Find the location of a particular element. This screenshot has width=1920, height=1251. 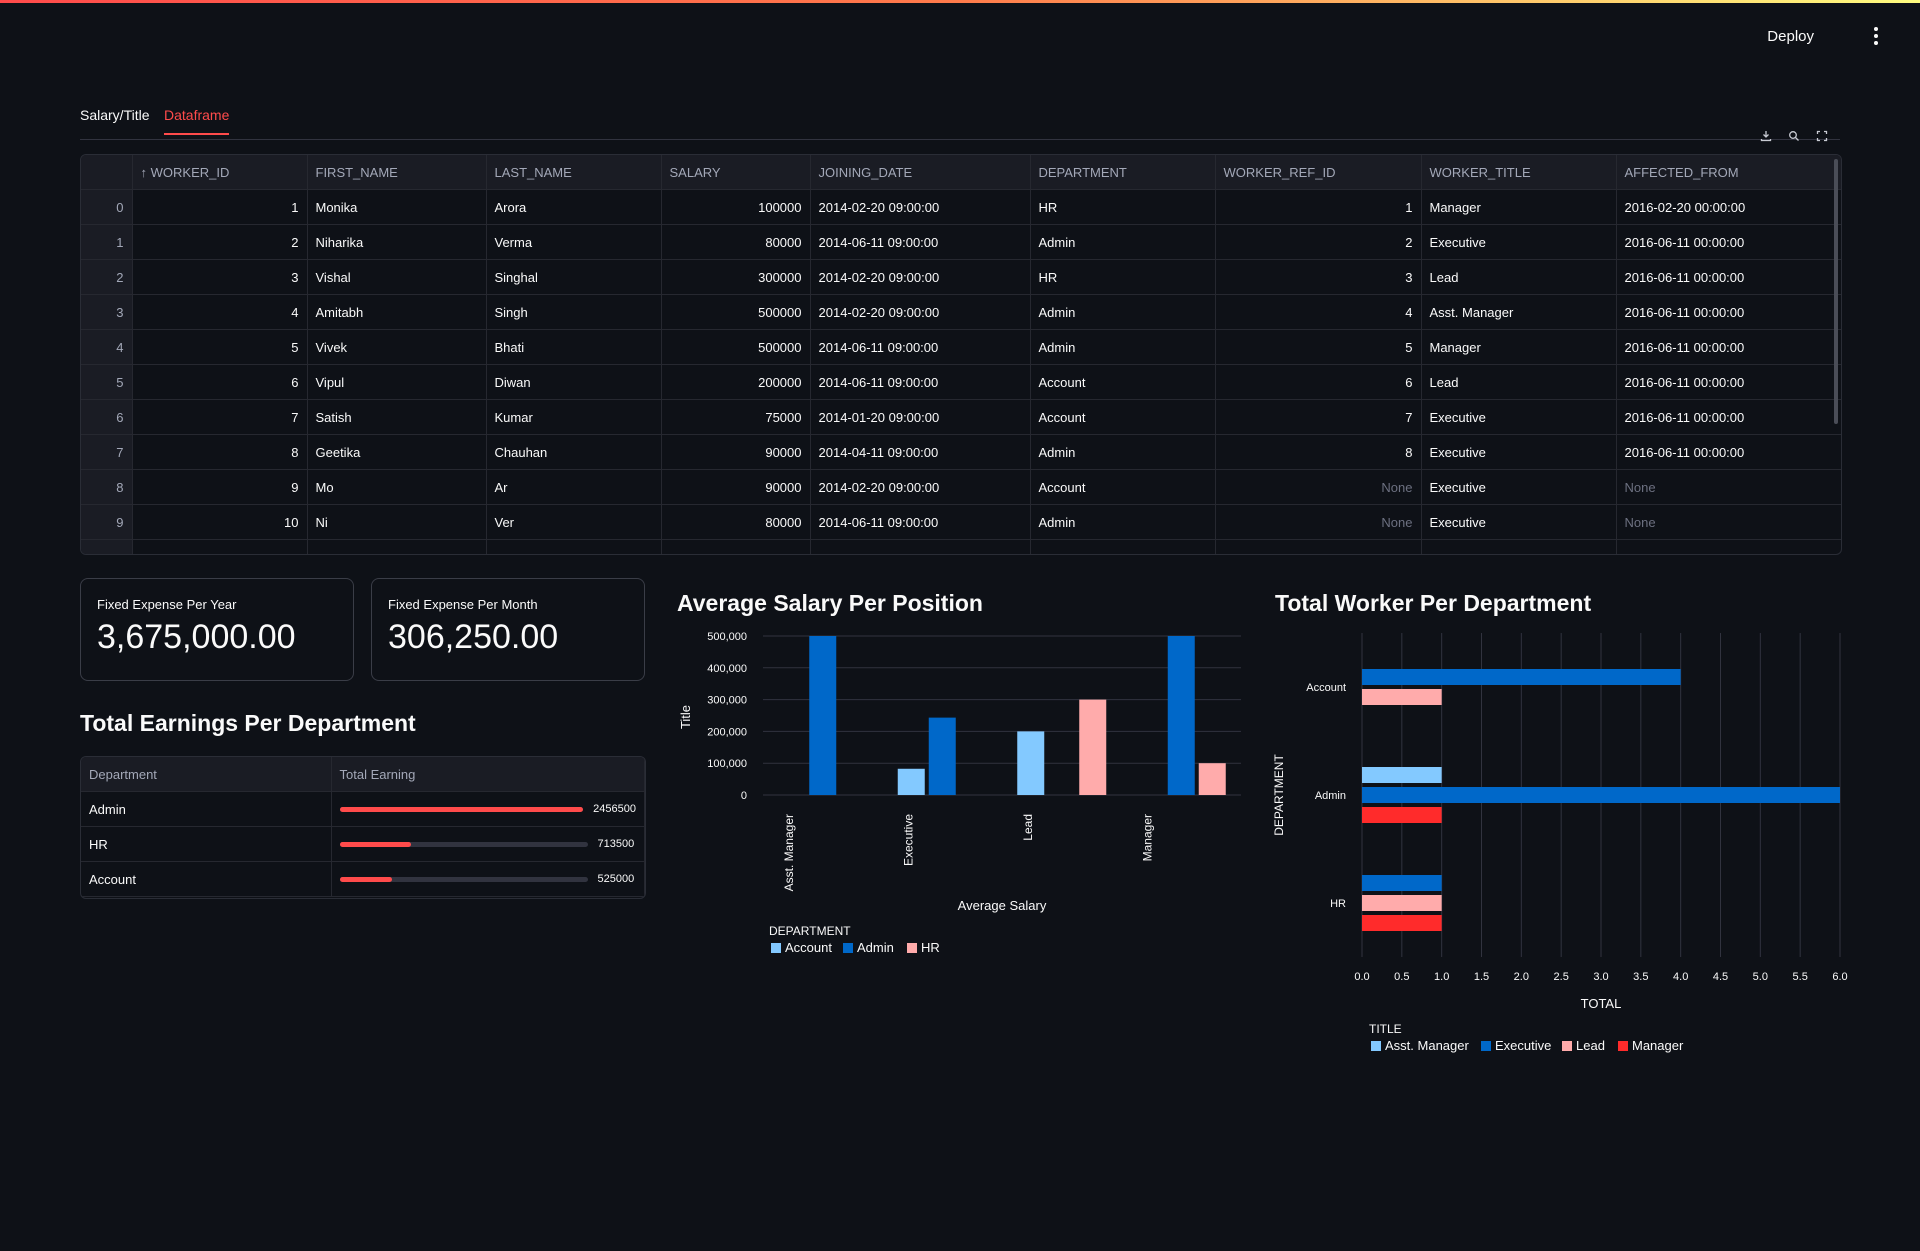

department-cell: Account is located at coordinates (206, 879).